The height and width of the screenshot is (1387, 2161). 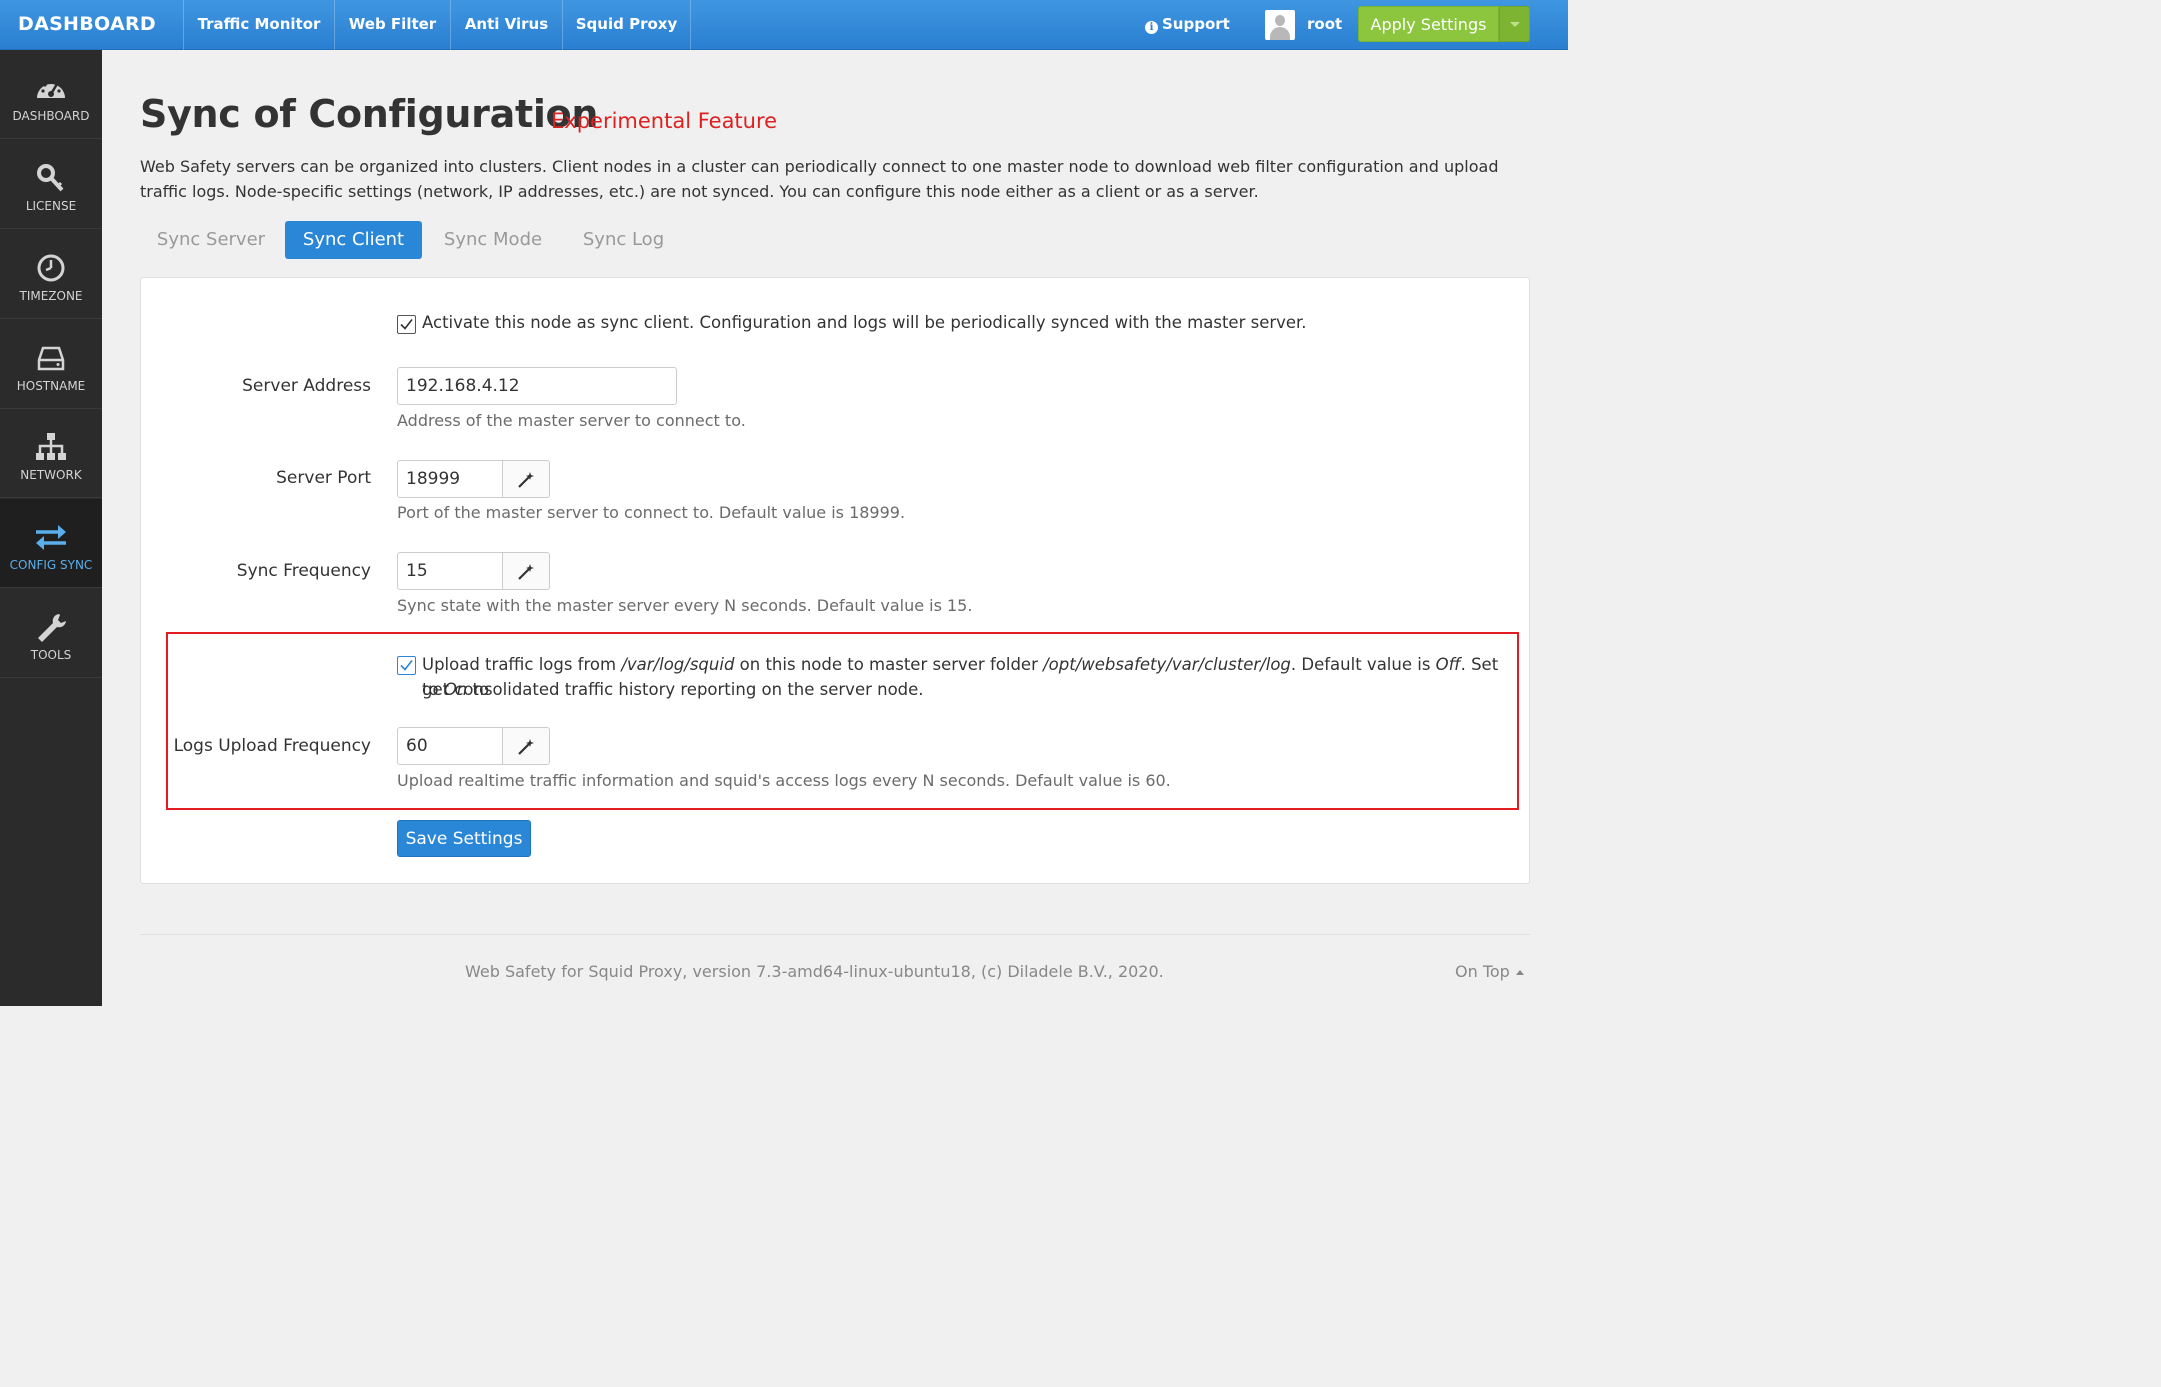 I want to click on server-port-input: 18999, so click(x=450, y=479).